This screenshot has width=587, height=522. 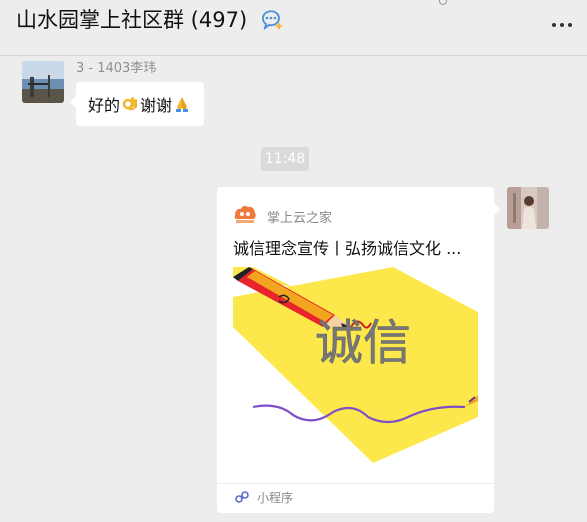 I want to click on group-chat-icon, so click(x=272, y=19).